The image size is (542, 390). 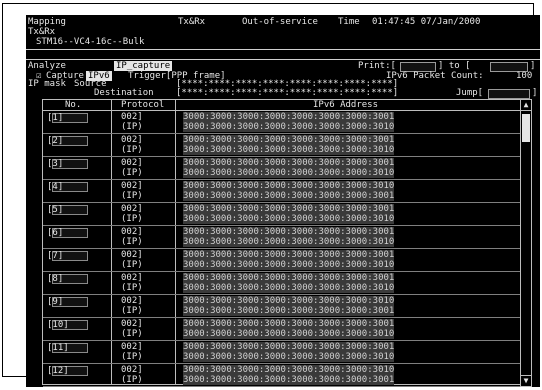 What do you see at coordinates (426, 22) in the screenshot?
I see `time-value: 01:47:45 07/Jan/2000` at bounding box center [426, 22].